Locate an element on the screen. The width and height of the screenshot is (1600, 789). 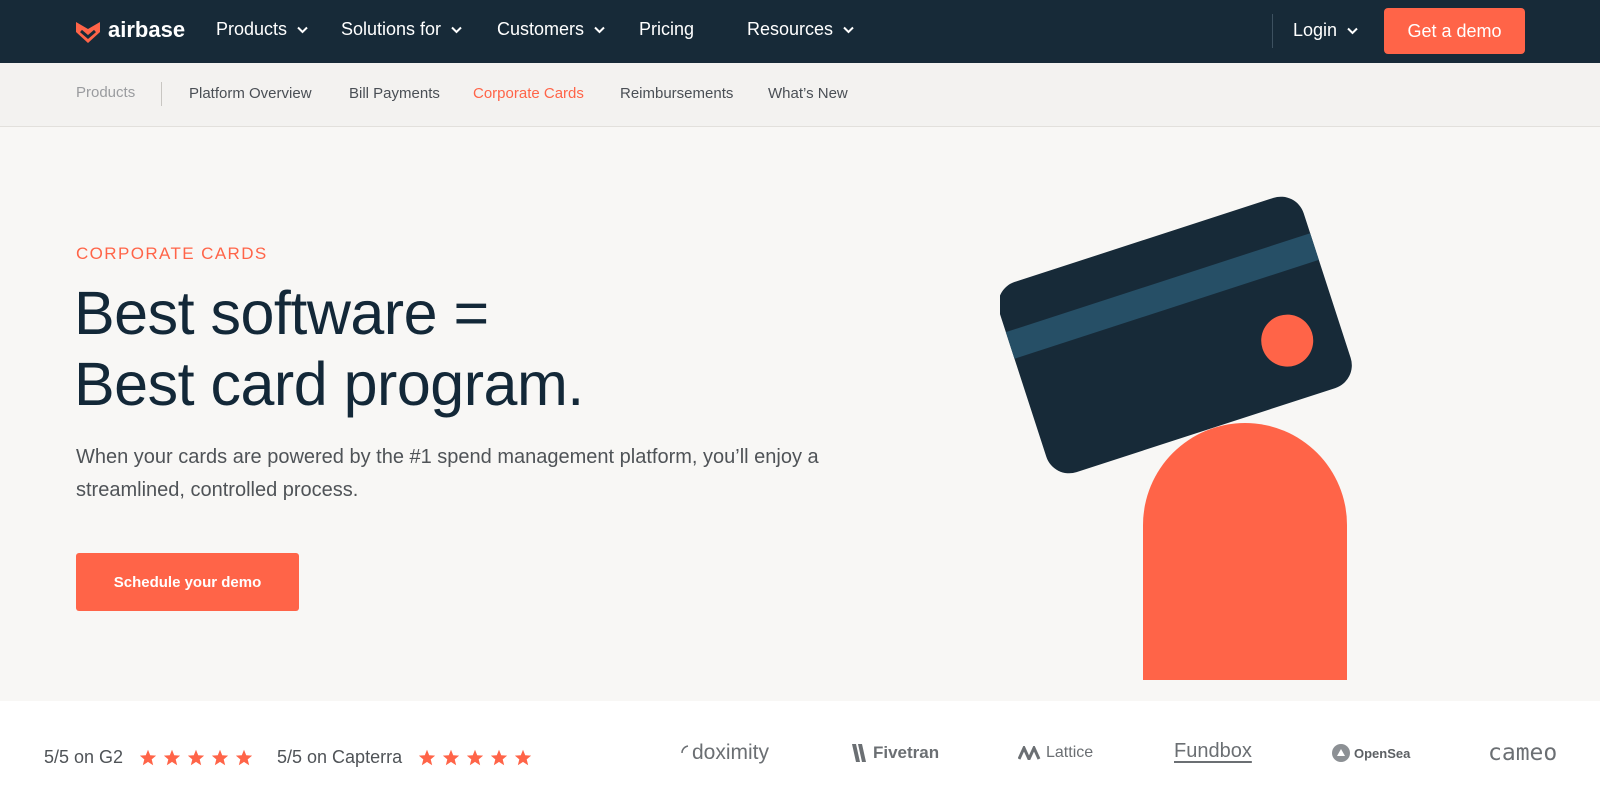
fundbox-logo-text: Fundbox is located at coordinates (1213, 750).